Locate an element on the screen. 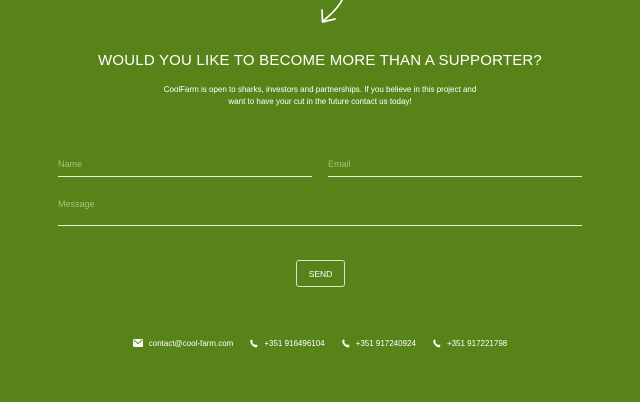 Image resolution: width=640 pixels, height=402 pixels. contact-email-link: contact@cool-farm.com is located at coordinates (183, 343).